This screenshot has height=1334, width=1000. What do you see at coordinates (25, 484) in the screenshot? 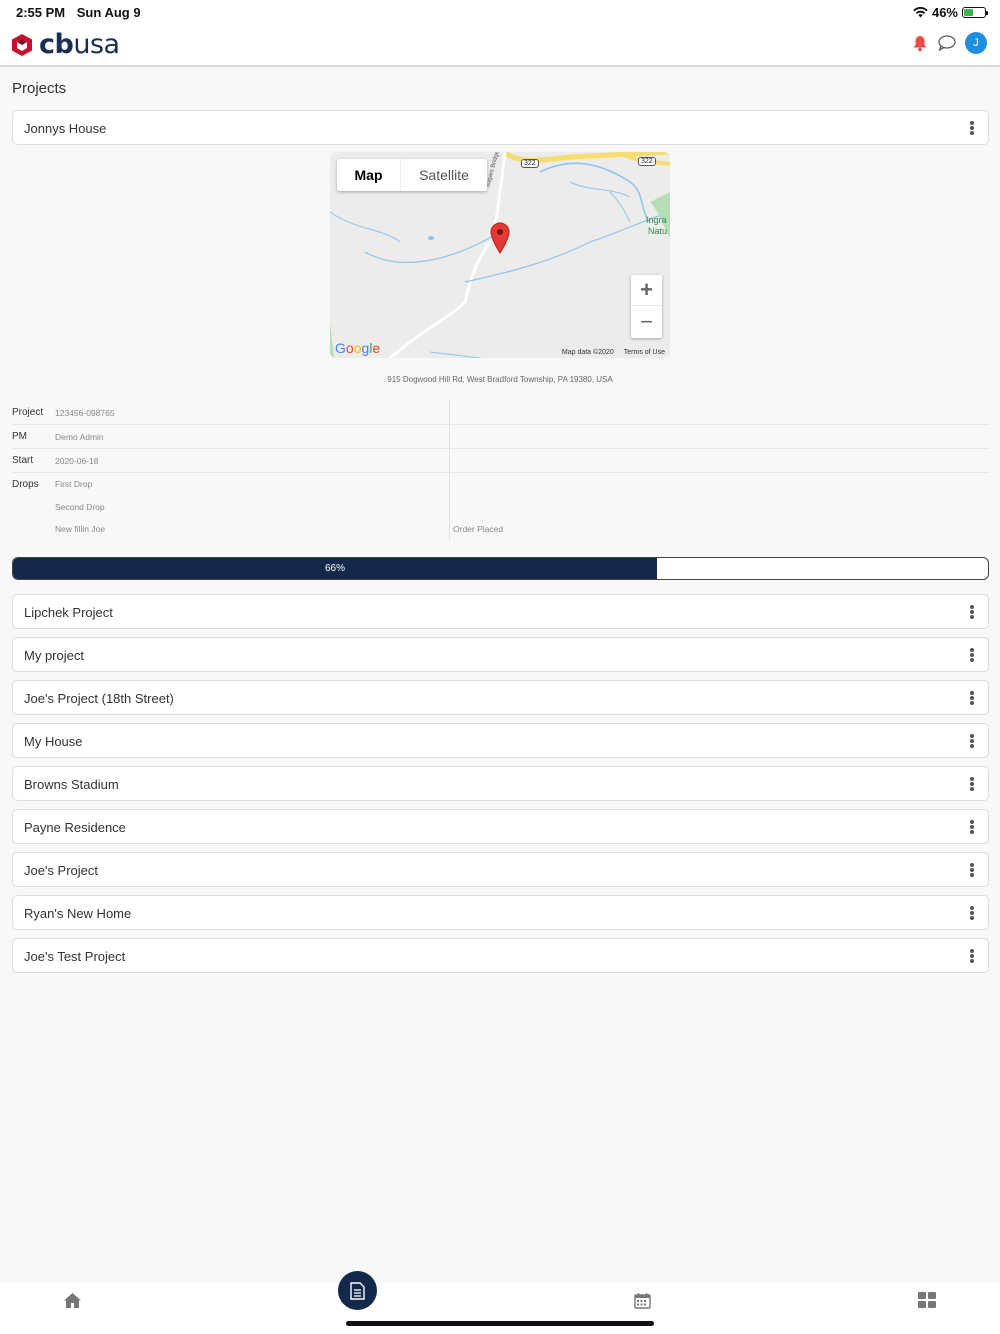
I see `detail-label: Drops` at bounding box center [25, 484].